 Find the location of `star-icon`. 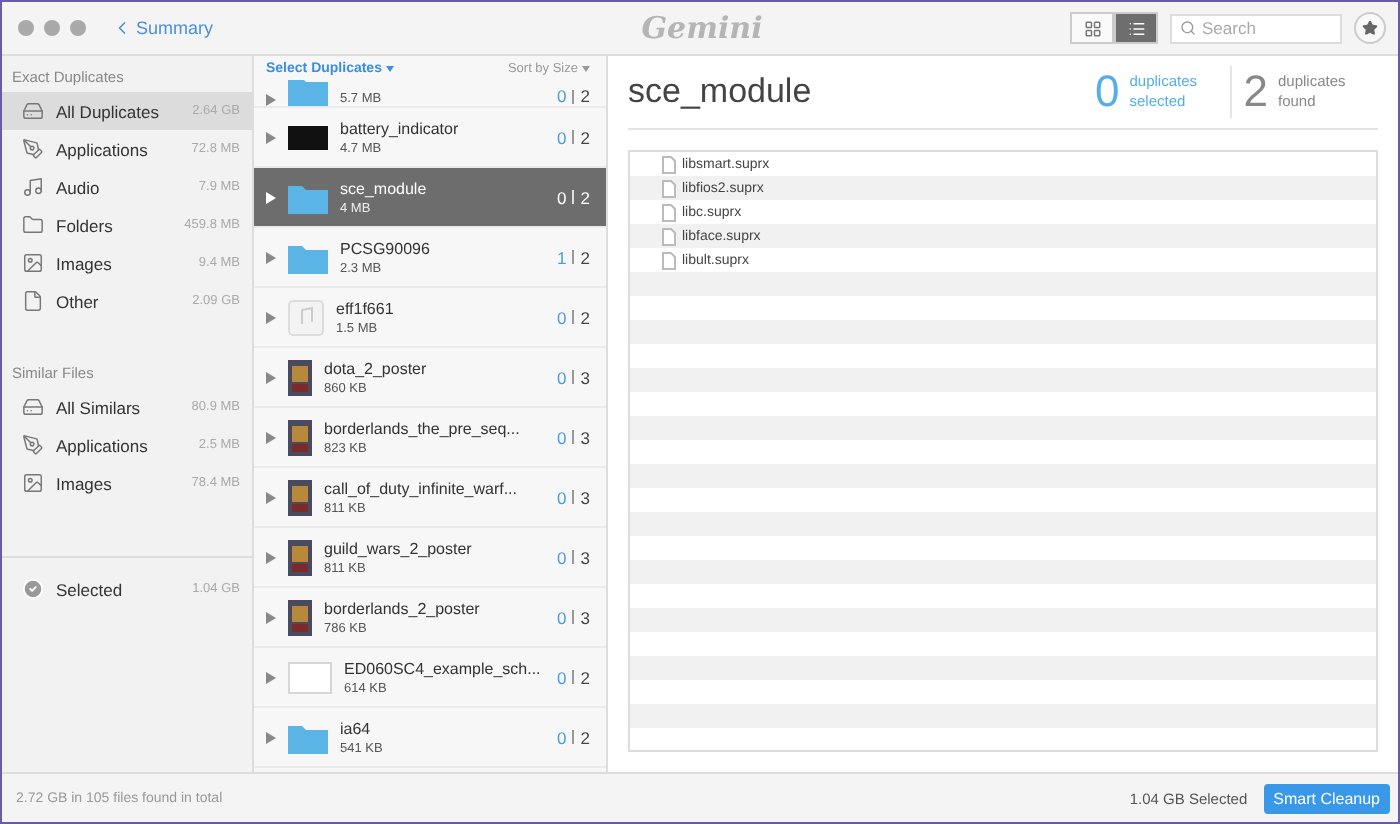

star-icon is located at coordinates (1370, 28).